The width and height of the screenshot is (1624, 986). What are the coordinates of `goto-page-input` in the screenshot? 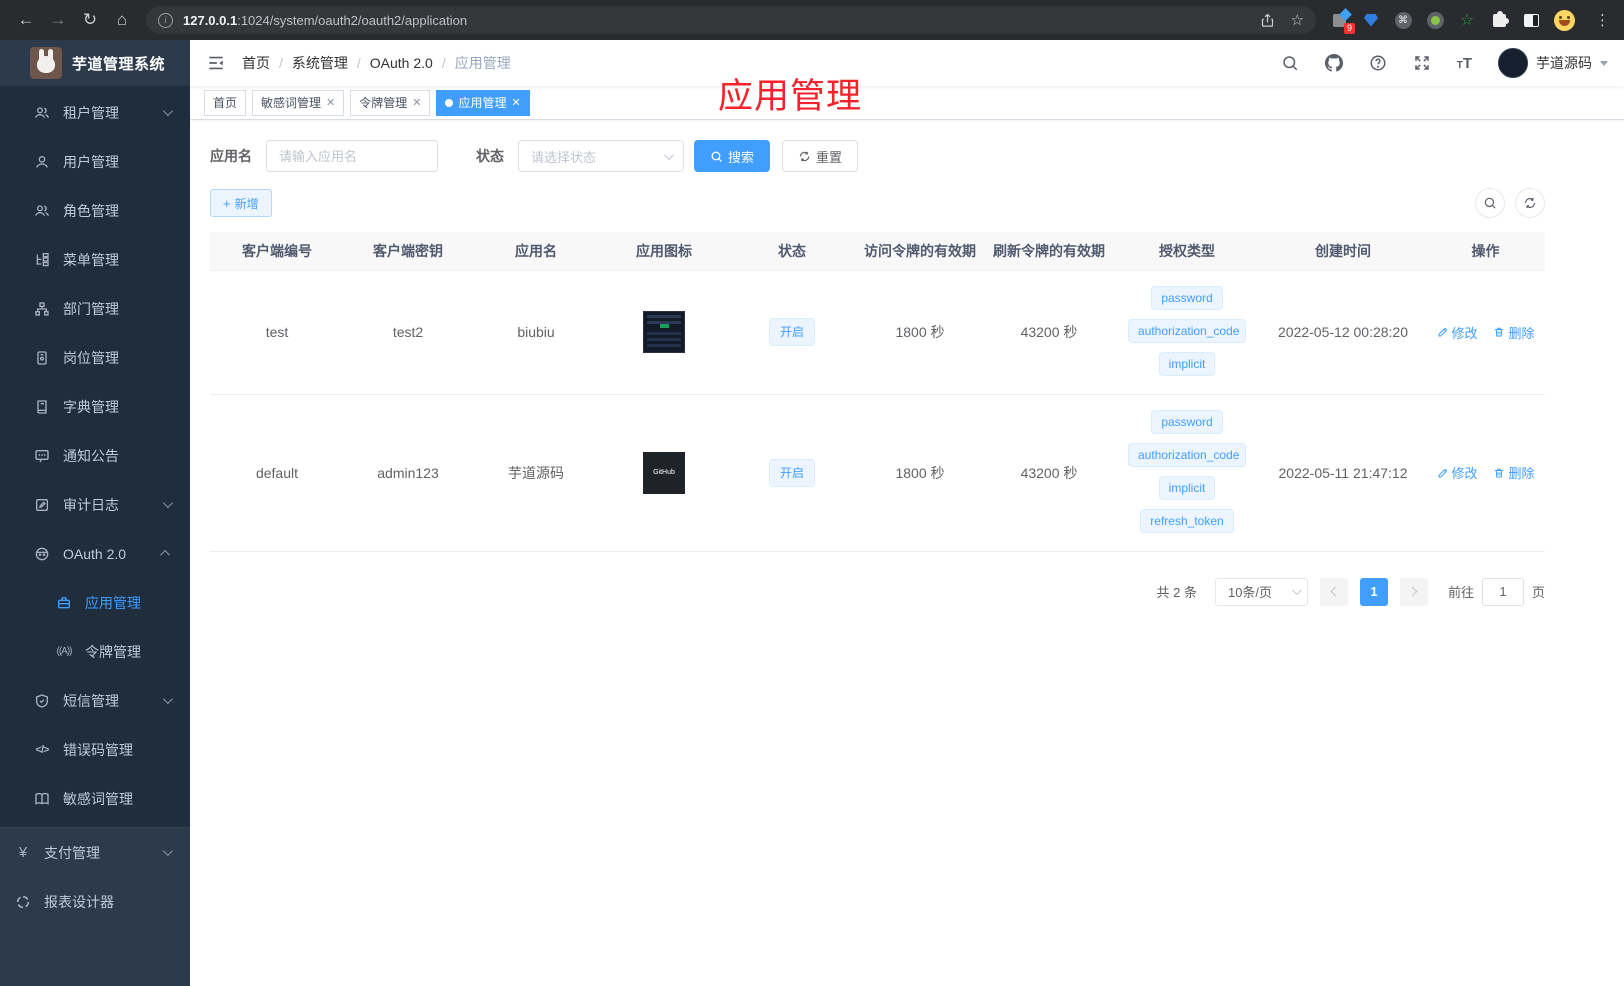 It's located at (1502, 591).